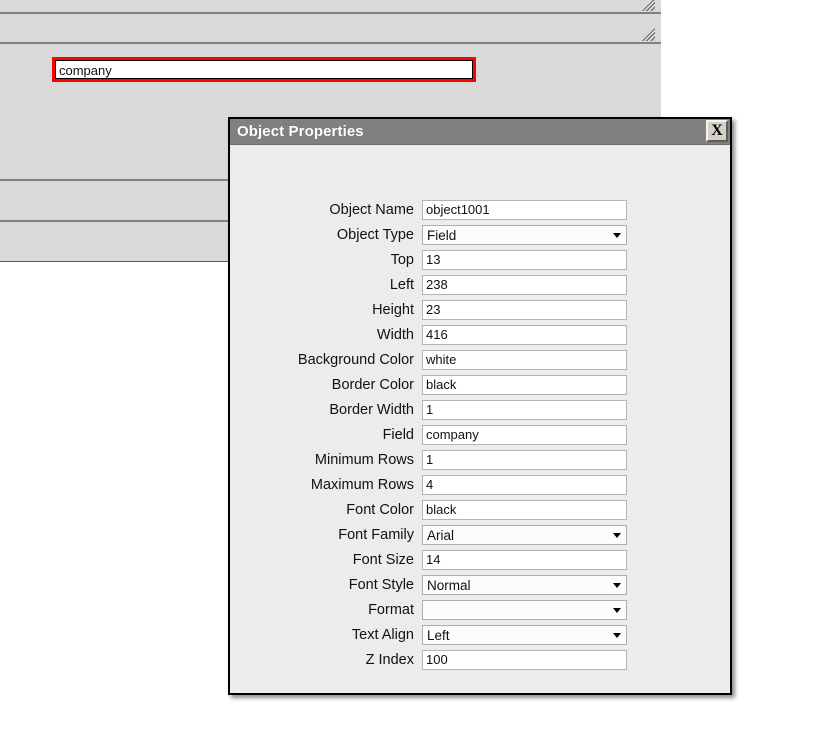 This screenshot has height=742, width=820. Describe the element at coordinates (389, 659) in the screenshot. I see `property-label-z-index: Z Index` at that location.